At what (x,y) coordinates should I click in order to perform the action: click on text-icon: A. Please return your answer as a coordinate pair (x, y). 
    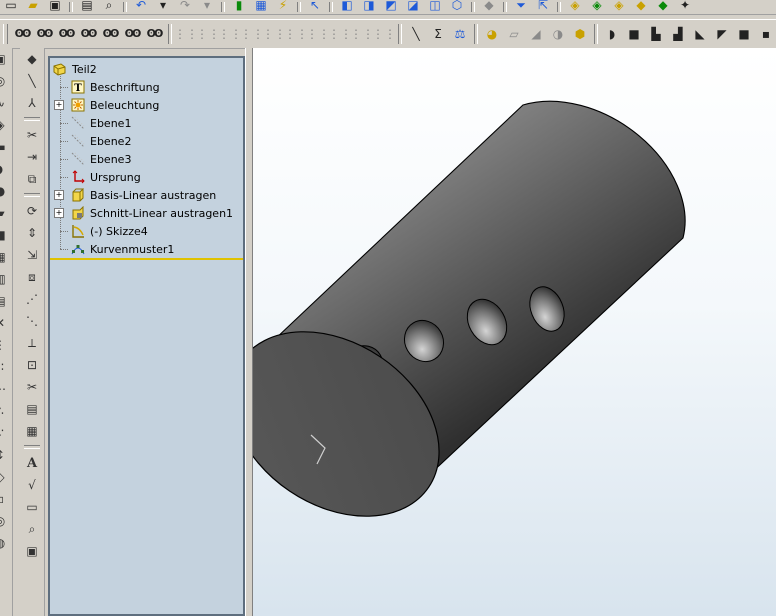
    Looking at the image, I should click on (32, 463).